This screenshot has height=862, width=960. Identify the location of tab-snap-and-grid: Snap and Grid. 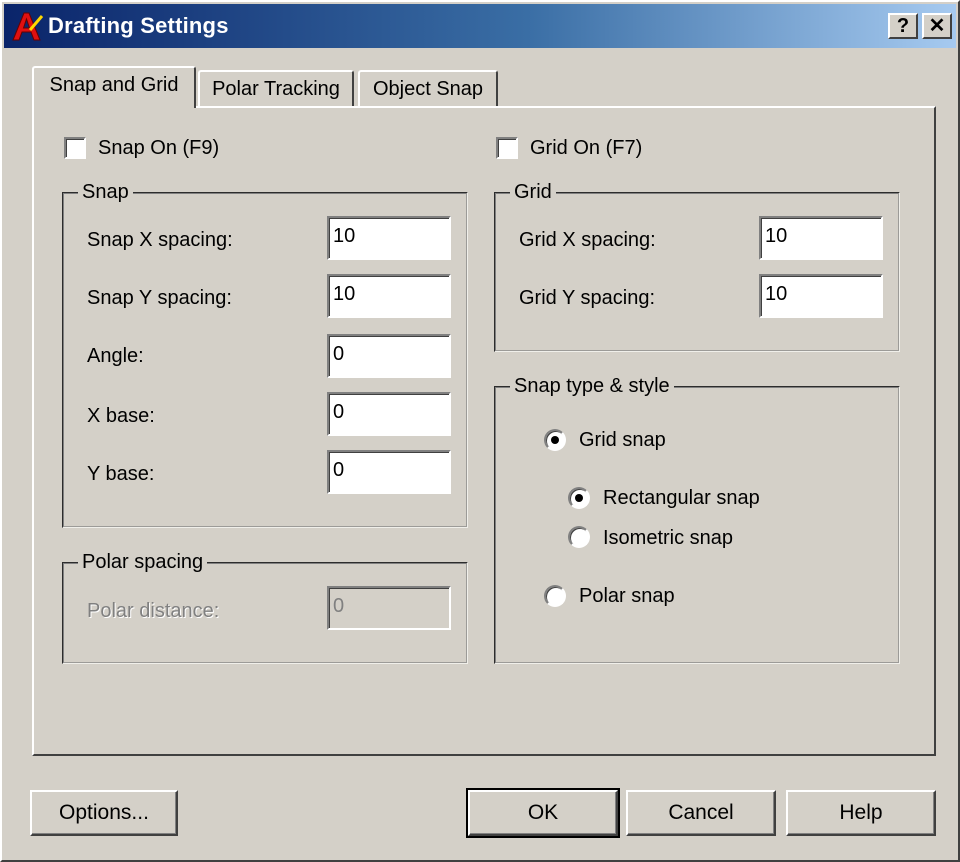
(114, 87).